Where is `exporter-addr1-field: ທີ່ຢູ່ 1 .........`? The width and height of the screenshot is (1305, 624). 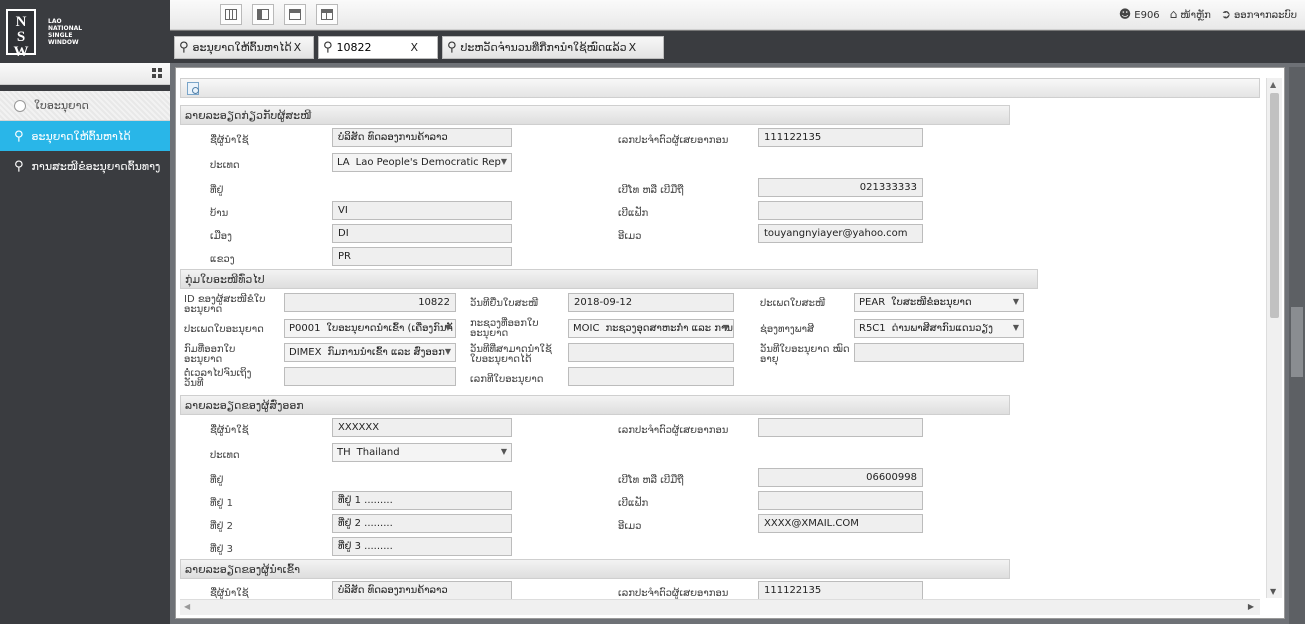 exporter-addr1-field: ທີ່ຢູ່ 1 ......... is located at coordinates (422, 500).